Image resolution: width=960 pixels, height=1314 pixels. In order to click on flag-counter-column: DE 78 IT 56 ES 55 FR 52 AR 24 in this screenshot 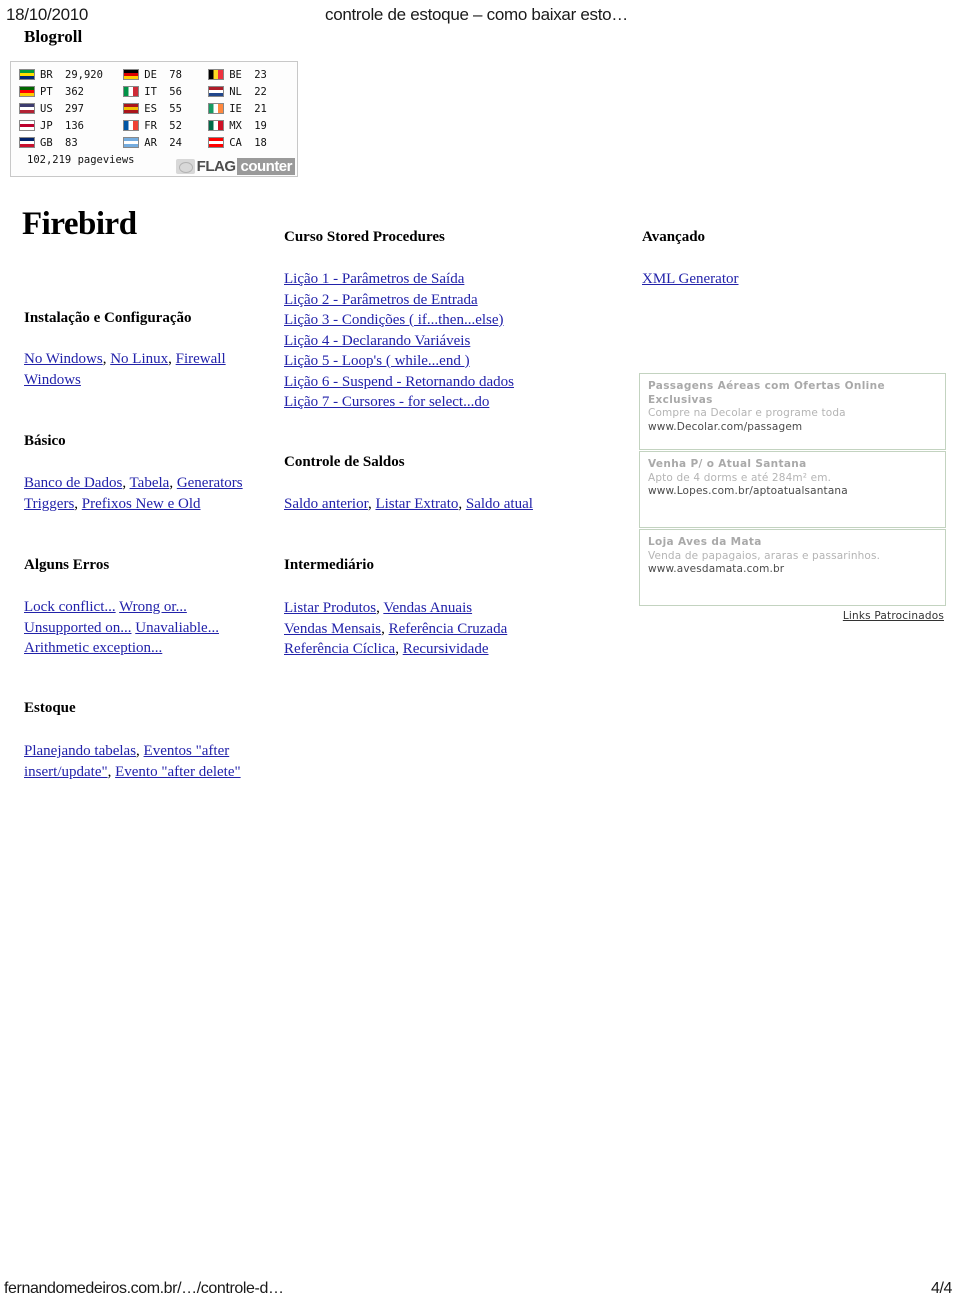, I will do `click(165, 108)`.